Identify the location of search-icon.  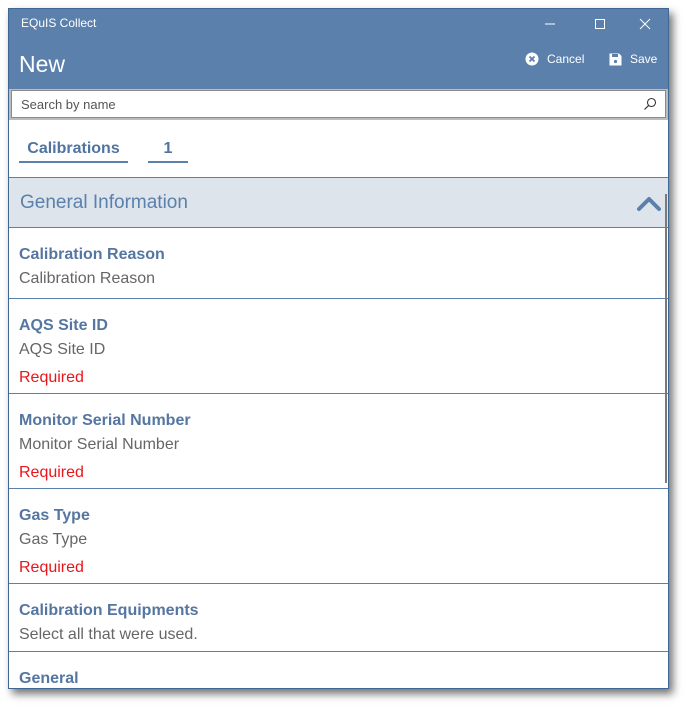
(650, 103).